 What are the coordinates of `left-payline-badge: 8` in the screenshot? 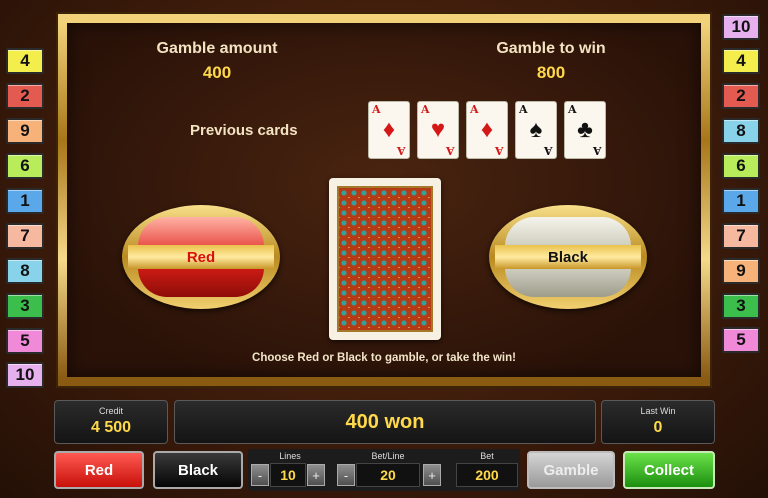 It's located at (25, 271).